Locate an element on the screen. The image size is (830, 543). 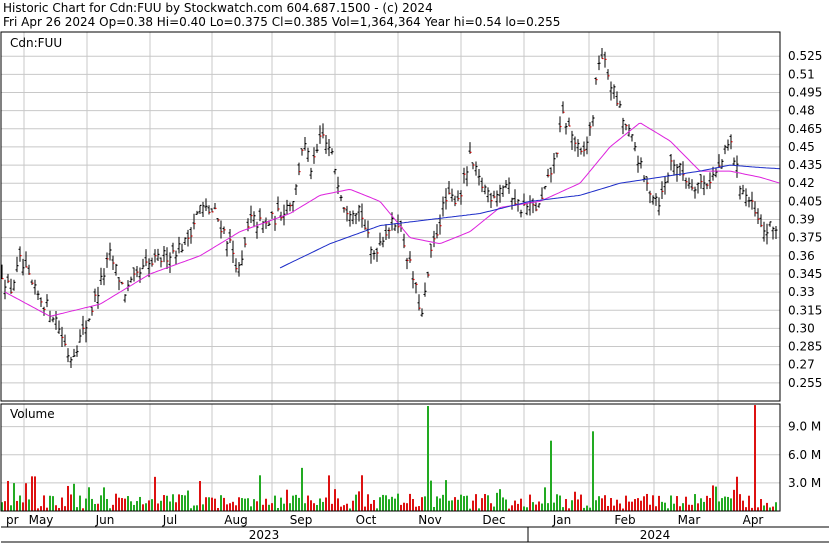
volume-tick-label: 9.0 M is located at coordinates (804, 427).